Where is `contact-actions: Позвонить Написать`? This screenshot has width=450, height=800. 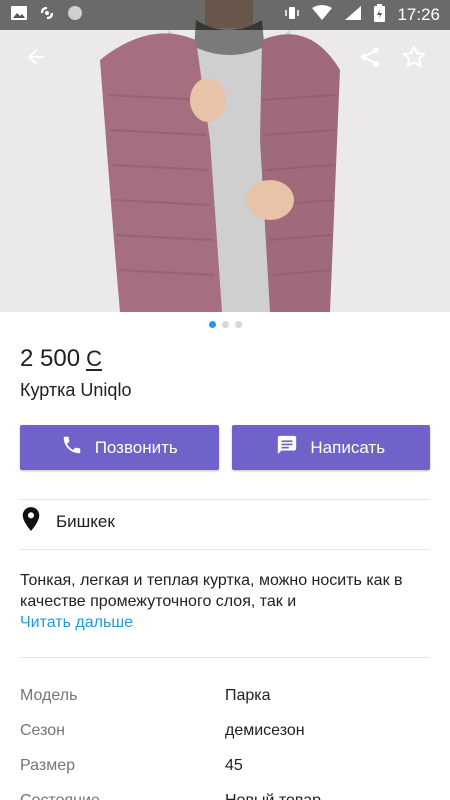 contact-actions: Позвонить Написать is located at coordinates (225, 447).